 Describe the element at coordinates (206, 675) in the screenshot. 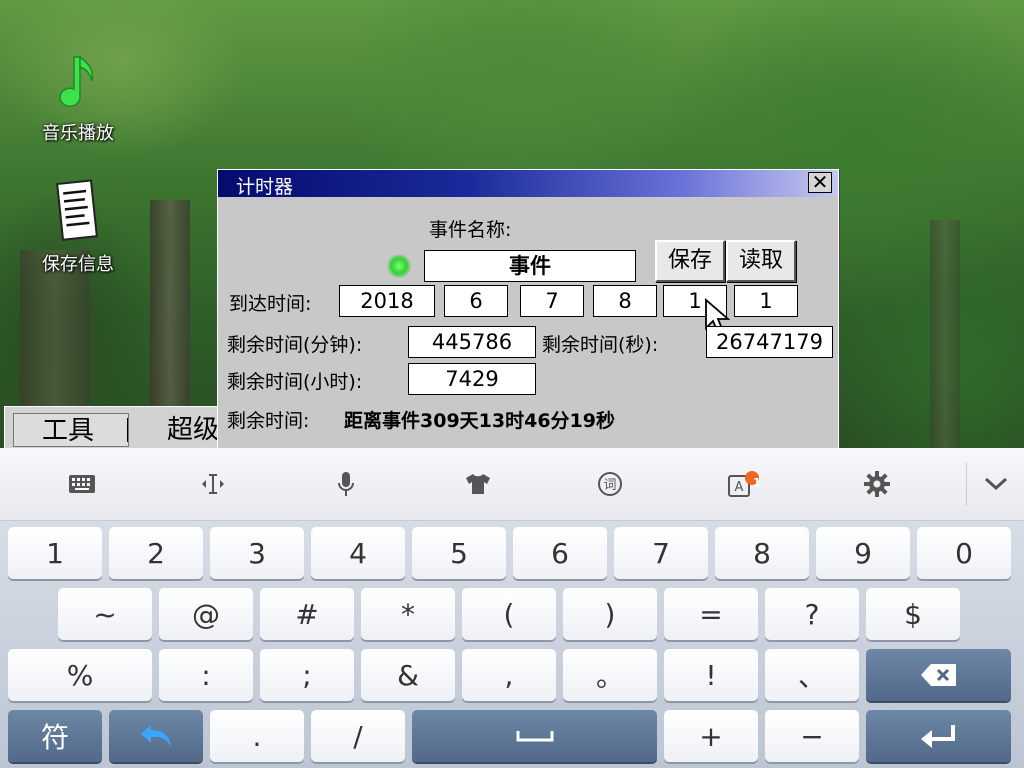

I see `key-colon: :` at that location.